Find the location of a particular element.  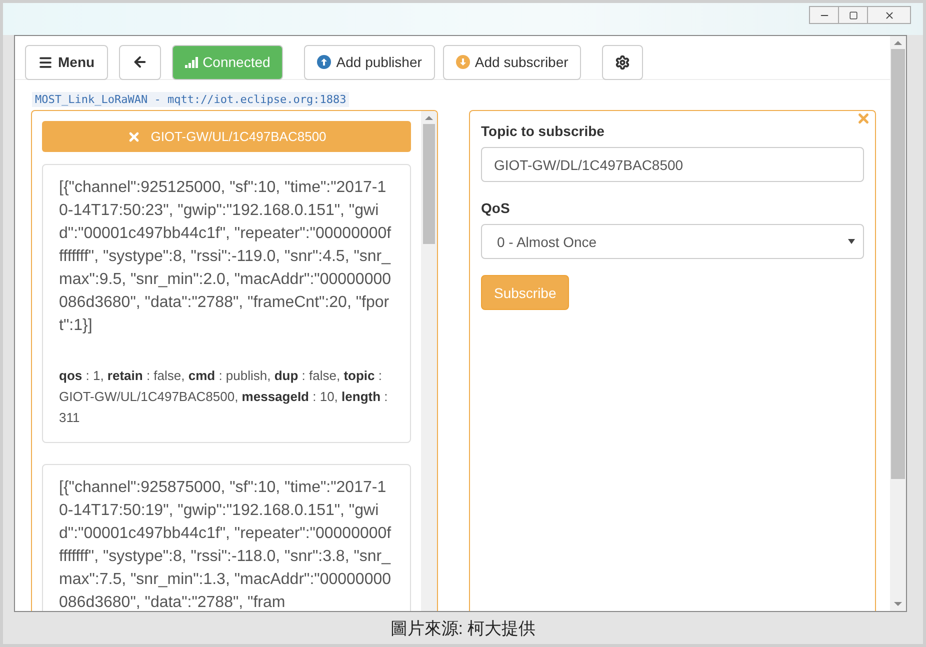

menu-button: Menu is located at coordinates (66, 62).